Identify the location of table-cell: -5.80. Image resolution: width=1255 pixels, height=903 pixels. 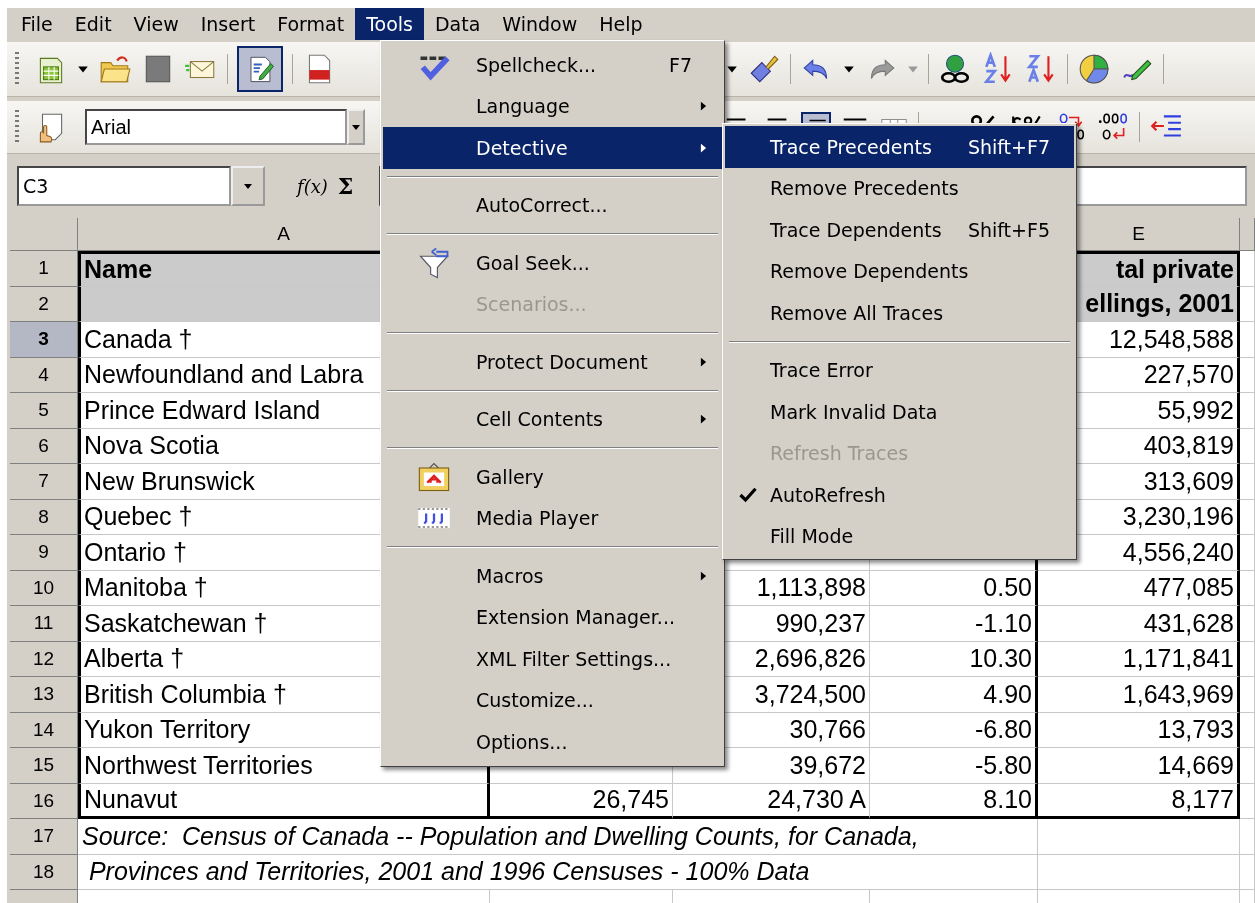
(954, 766).